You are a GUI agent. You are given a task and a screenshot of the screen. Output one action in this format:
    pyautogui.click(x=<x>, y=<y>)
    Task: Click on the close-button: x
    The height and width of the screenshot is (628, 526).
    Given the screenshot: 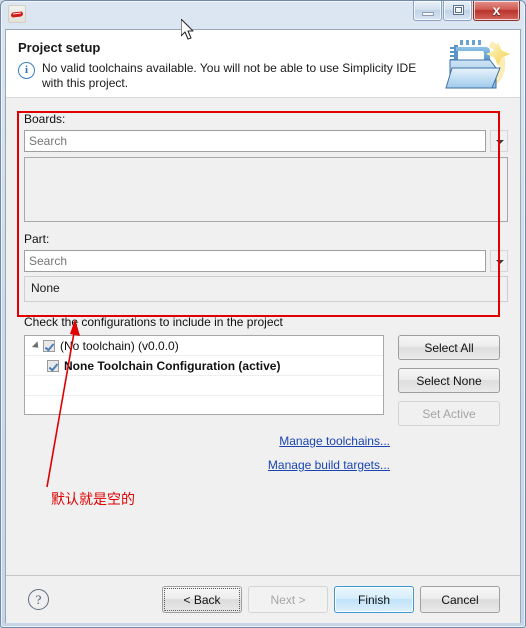 What is the action you would take?
    pyautogui.click(x=496, y=11)
    